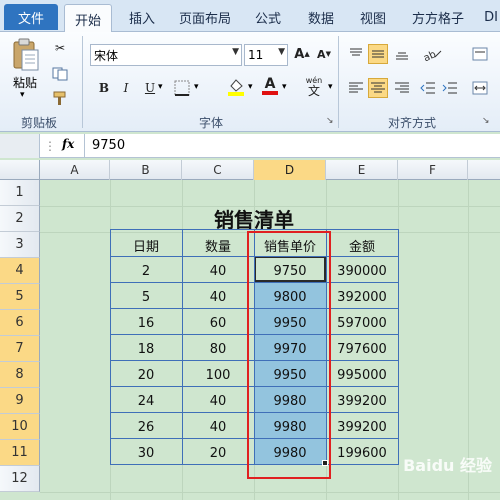 This screenshot has width=500, height=500. What do you see at coordinates (268, 17) in the screenshot?
I see `tab-formulas: 公式` at bounding box center [268, 17].